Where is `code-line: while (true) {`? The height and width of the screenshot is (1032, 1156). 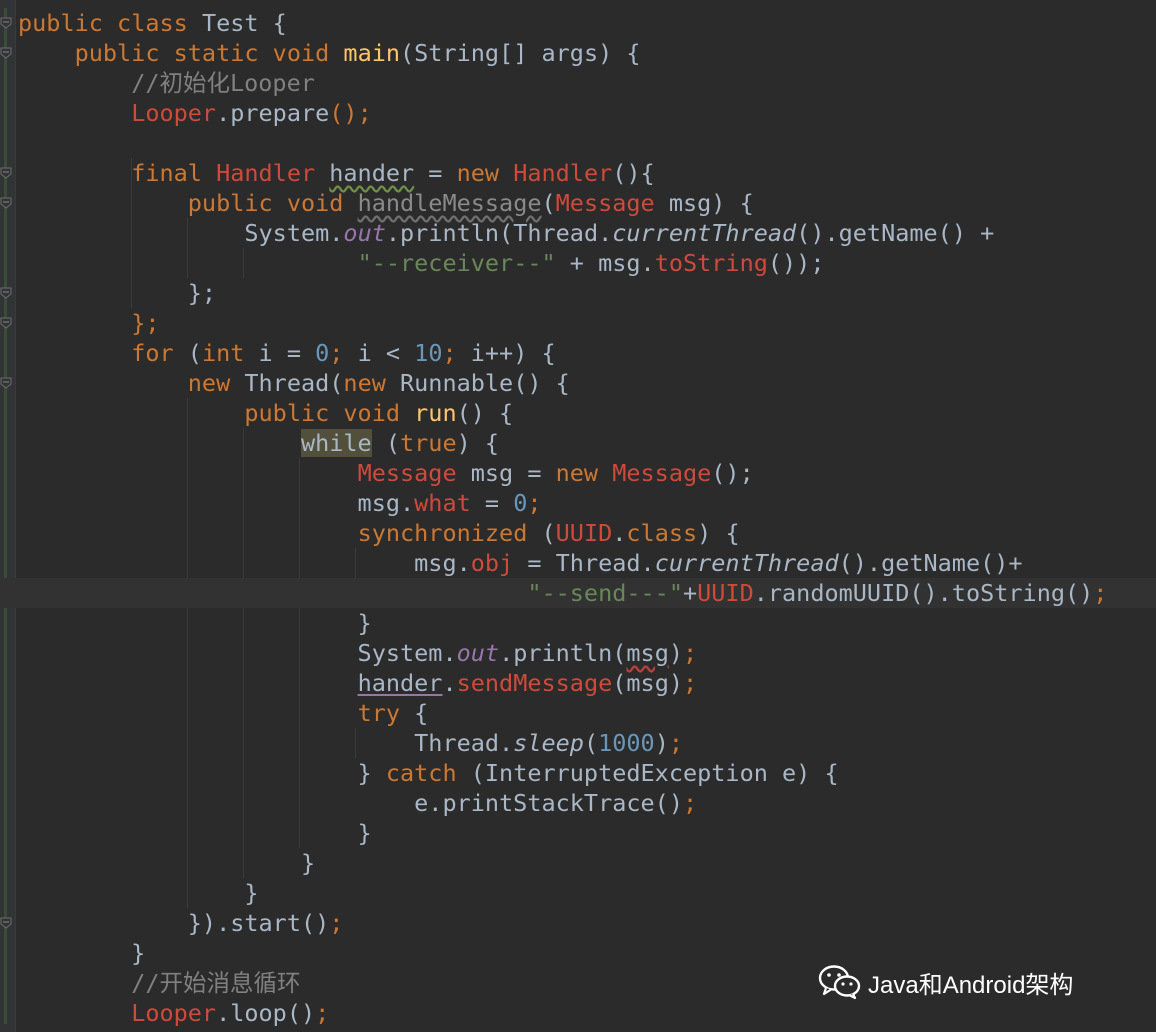
code-line: while (true) { is located at coordinates (578, 443).